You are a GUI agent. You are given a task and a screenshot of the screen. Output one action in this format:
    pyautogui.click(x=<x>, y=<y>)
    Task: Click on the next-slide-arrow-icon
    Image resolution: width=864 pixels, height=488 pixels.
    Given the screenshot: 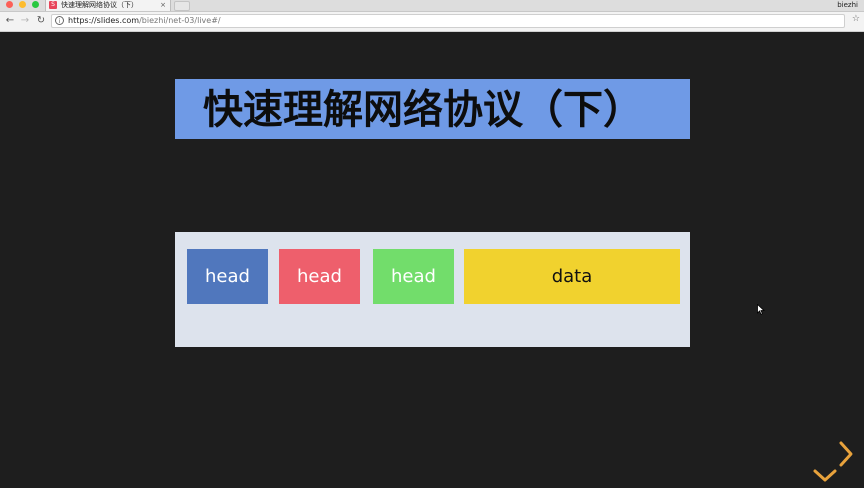 What is the action you would take?
    pyautogui.click(x=846, y=456)
    